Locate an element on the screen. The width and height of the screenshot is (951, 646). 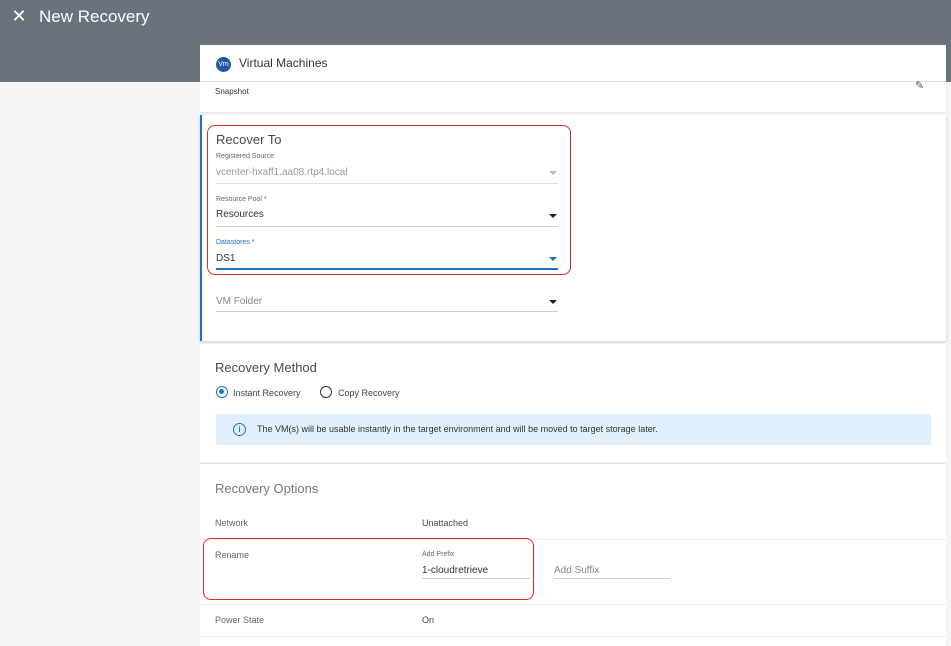
vm-folder-underline is located at coordinates (387, 311).